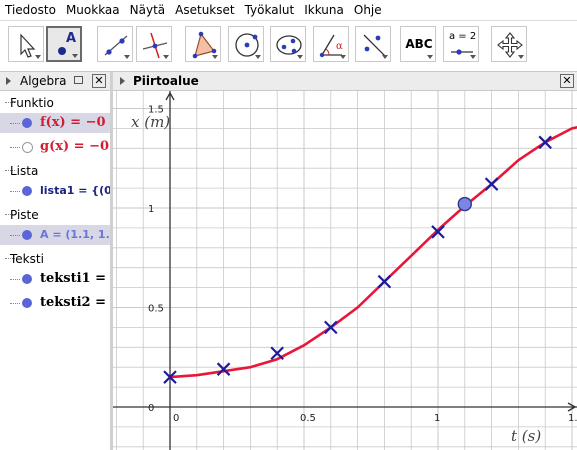 The image size is (577, 450). I want to click on algebra-item: teksti2 =, so click(55, 303).